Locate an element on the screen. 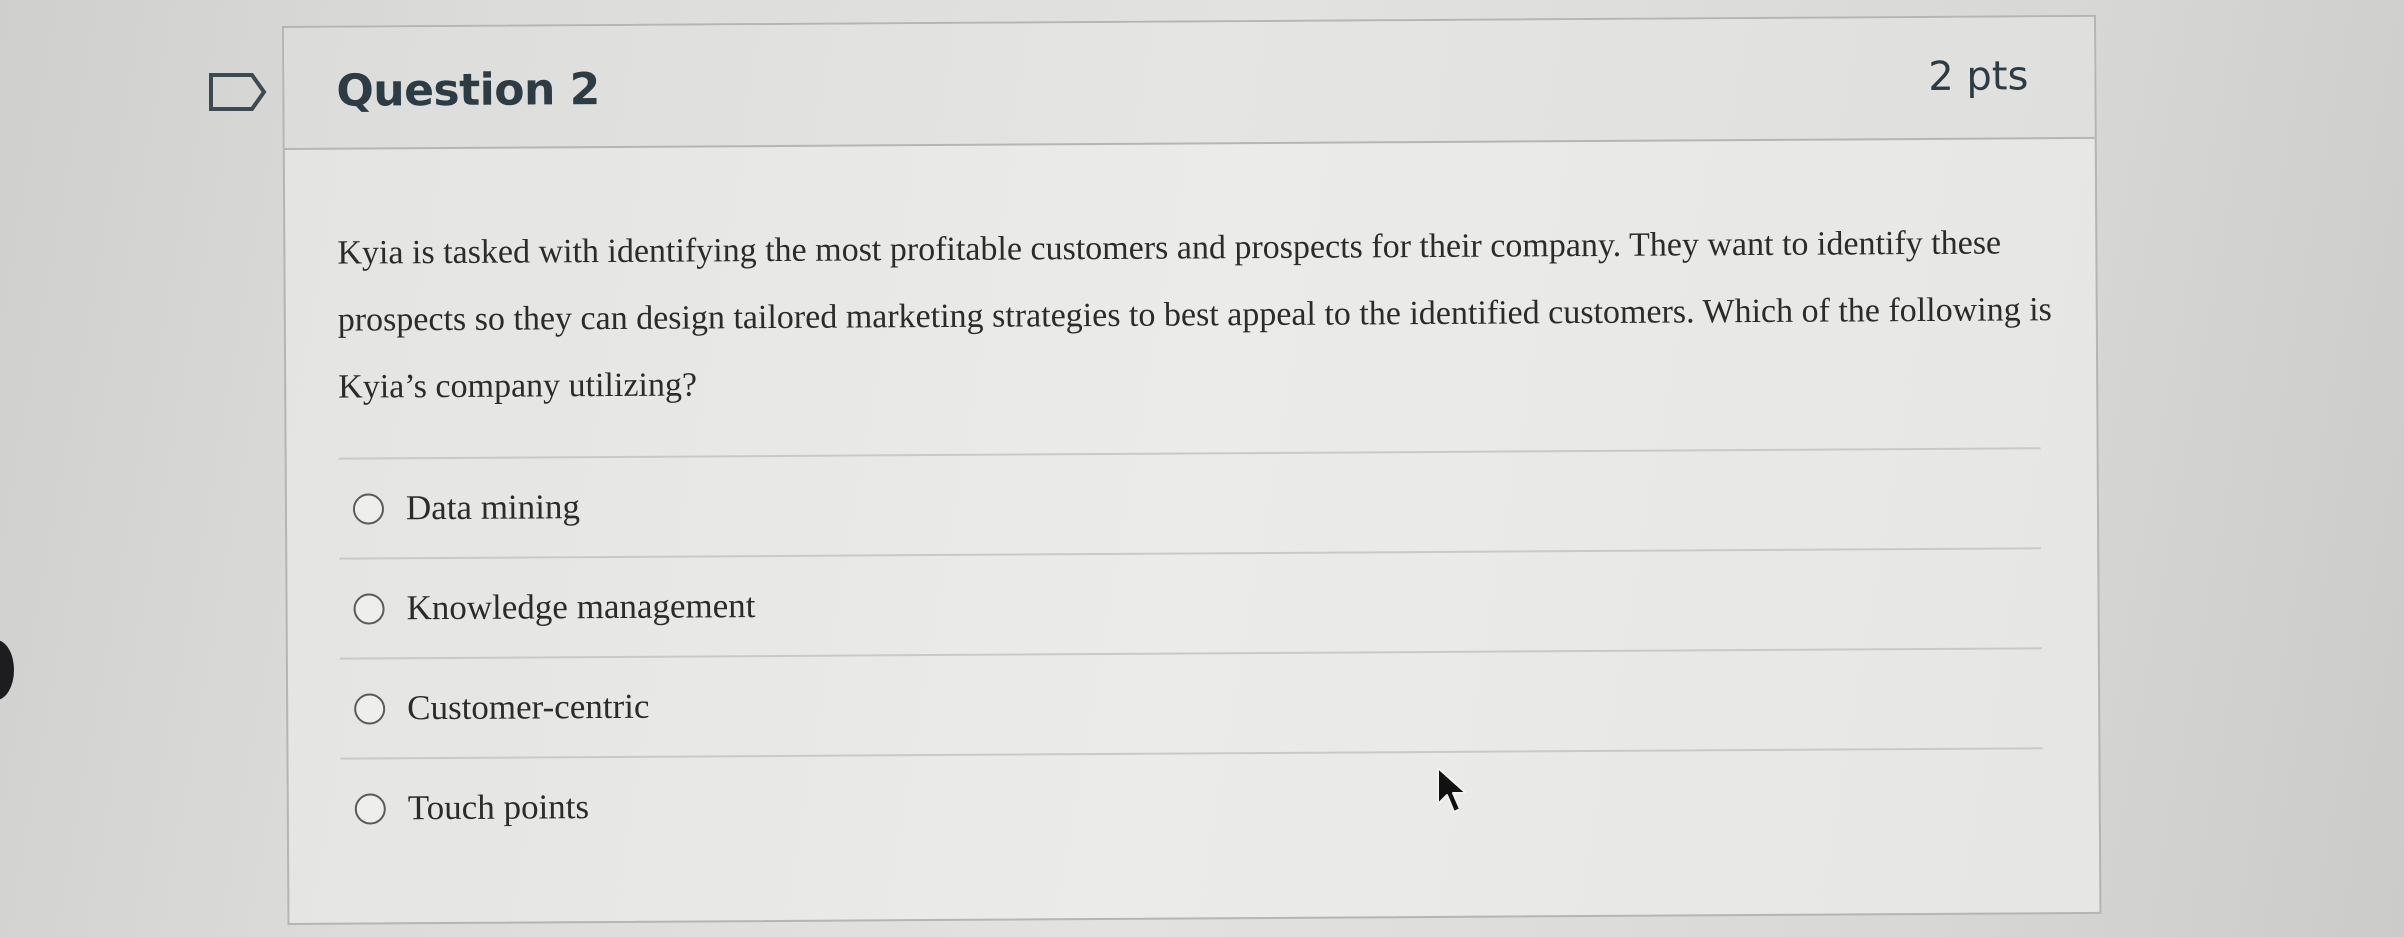 The height and width of the screenshot is (937, 2404). answer-label: Customer-centric is located at coordinates (528, 707).